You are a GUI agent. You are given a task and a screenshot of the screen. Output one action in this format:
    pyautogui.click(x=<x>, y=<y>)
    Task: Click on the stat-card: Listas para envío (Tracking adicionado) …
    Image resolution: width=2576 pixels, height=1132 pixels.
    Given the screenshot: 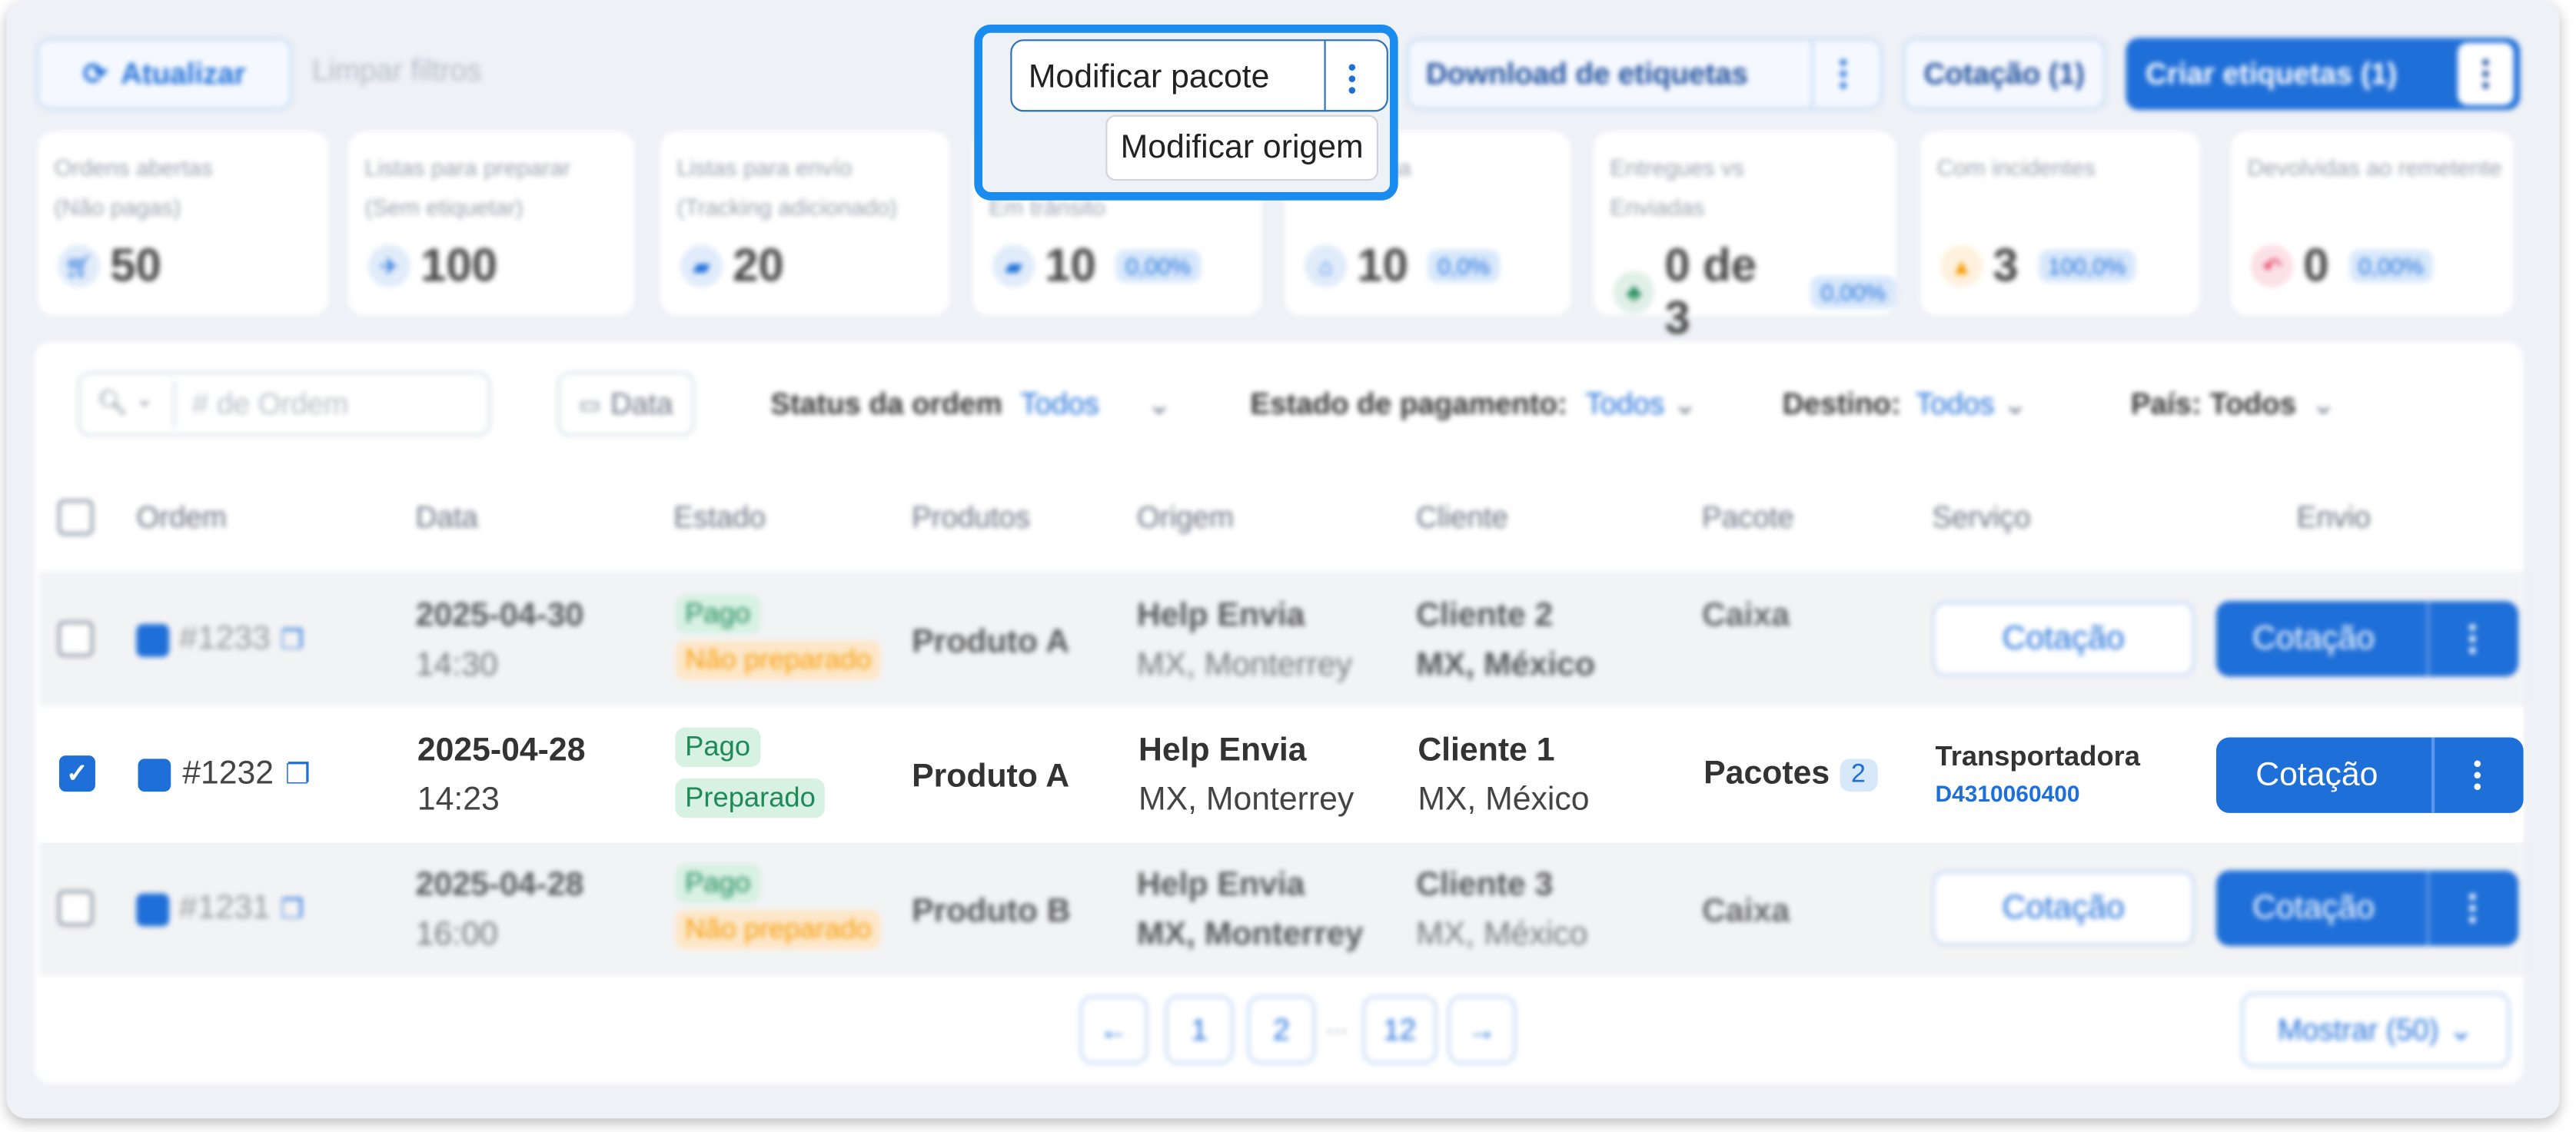 What is the action you would take?
    pyautogui.click(x=805, y=223)
    